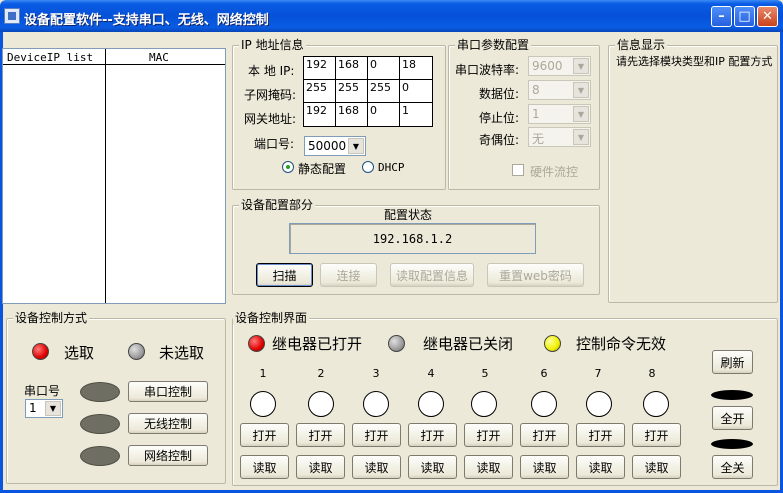 Image resolution: width=783 pixels, height=493 pixels. Describe the element at coordinates (272, 45) in the screenshot. I see `ip-info-title: IP 地址信息` at that location.